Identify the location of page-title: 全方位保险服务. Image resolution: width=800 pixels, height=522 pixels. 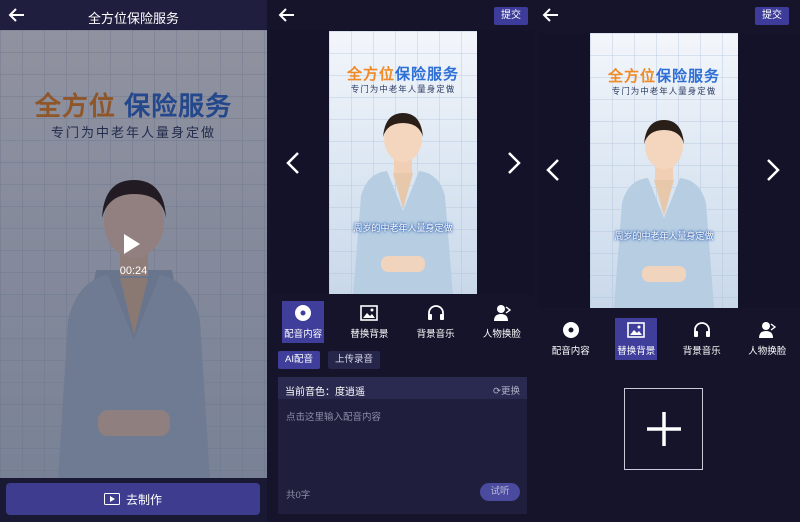
(133, 18).